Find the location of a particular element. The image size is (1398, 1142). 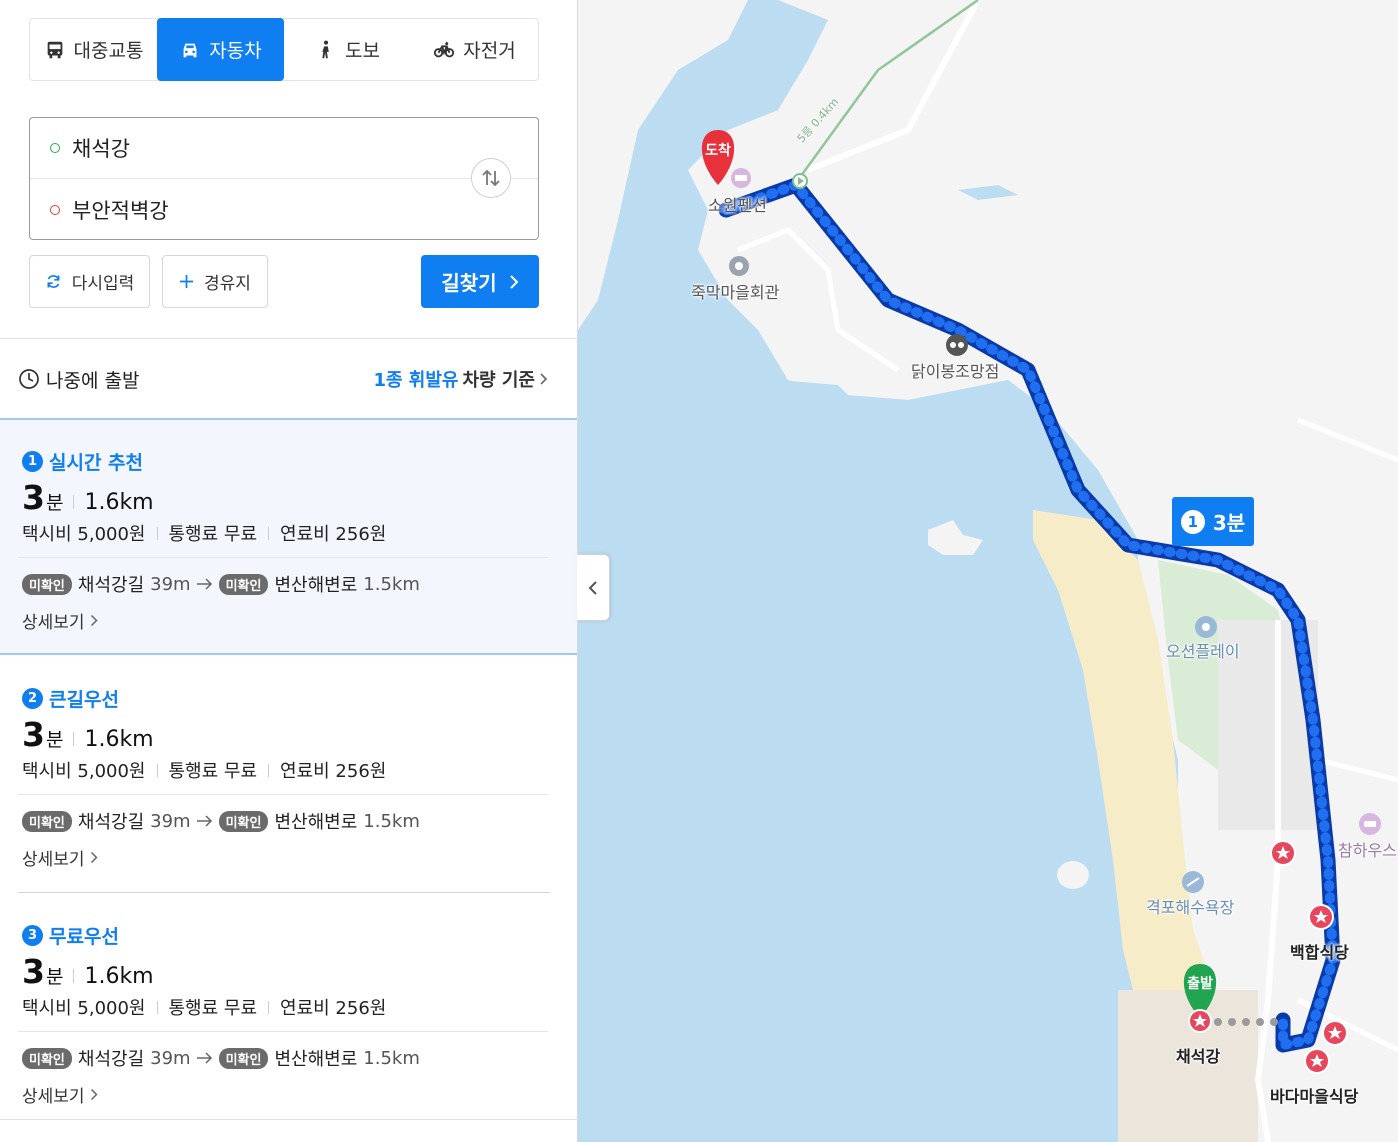

arrow-right-icon is located at coordinates (204, 584).